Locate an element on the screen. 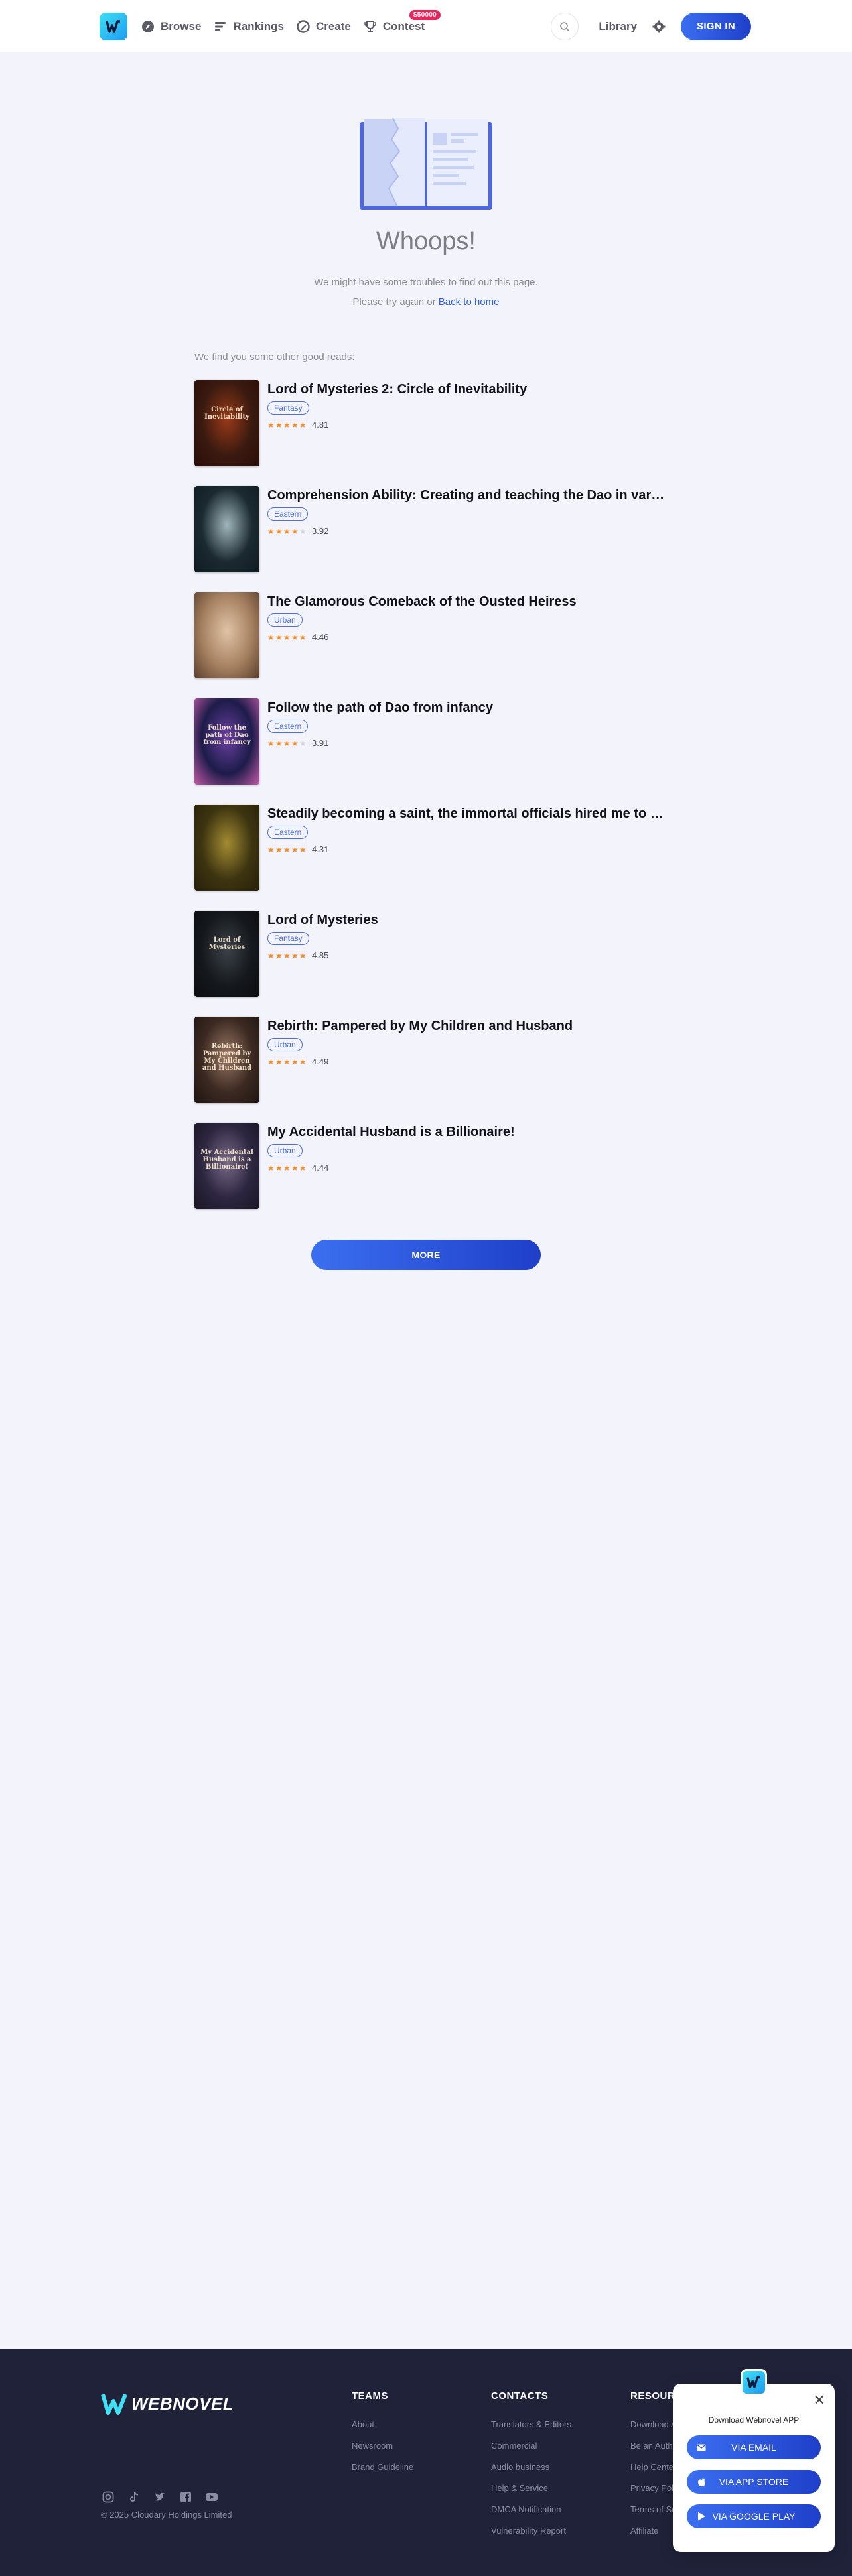 The image size is (852, 2576). nav-create: Create is located at coordinates (323, 27).